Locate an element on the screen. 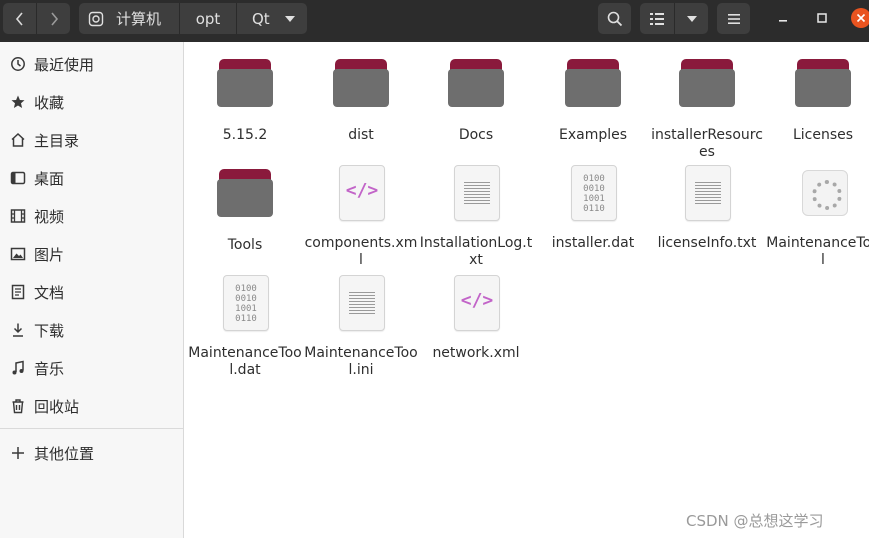 The image size is (869, 538). view-toggle-button is located at coordinates (657, 18).